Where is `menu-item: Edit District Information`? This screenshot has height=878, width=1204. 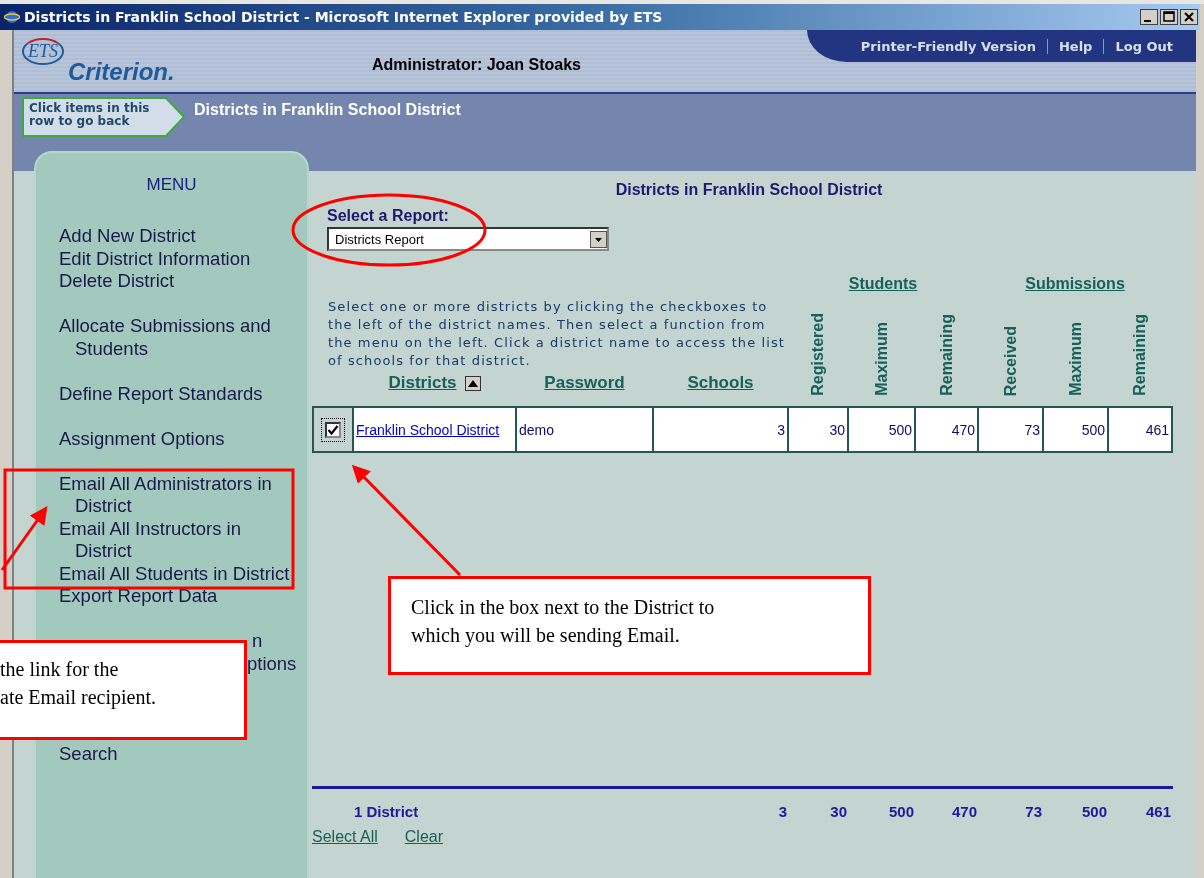
menu-item: Edit District Information is located at coordinates (178, 258).